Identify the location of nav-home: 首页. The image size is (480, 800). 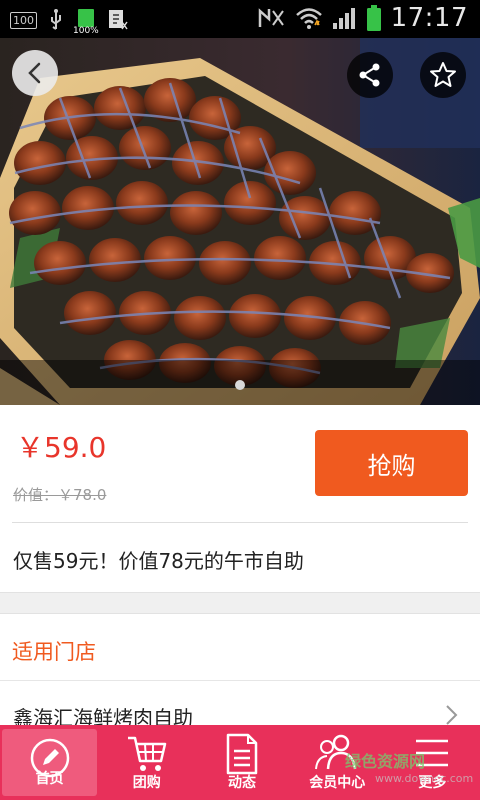
(50, 762).